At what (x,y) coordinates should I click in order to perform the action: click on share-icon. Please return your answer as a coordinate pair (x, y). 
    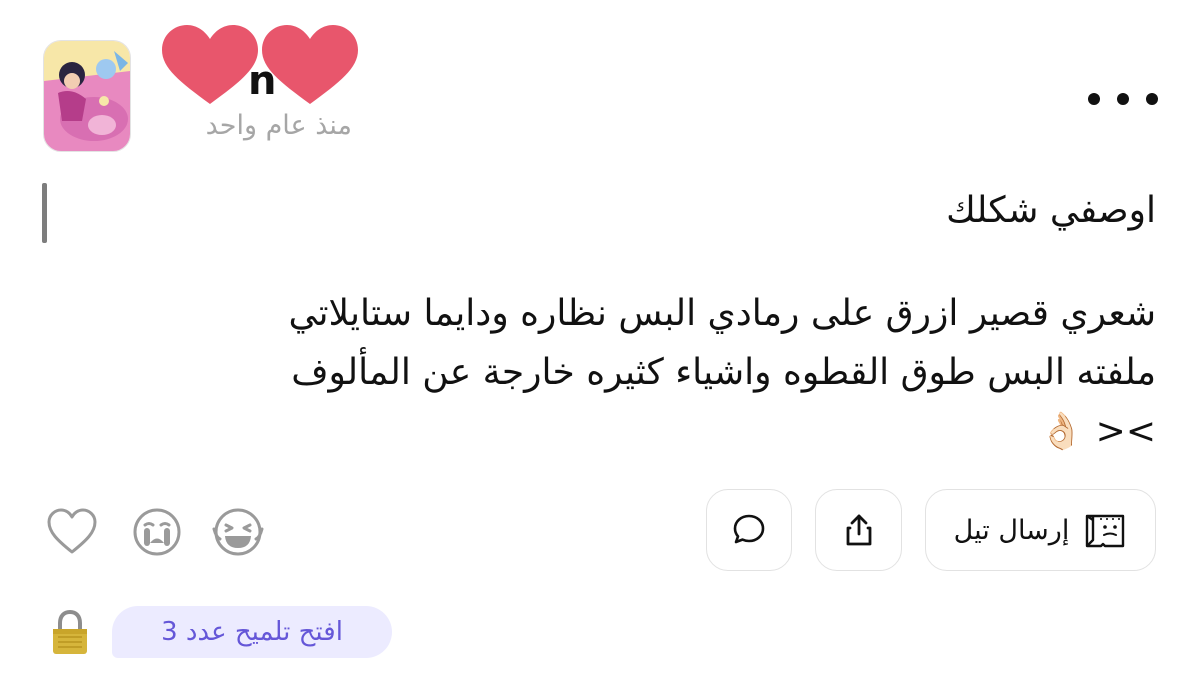
    Looking at the image, I should click on (858, 530).